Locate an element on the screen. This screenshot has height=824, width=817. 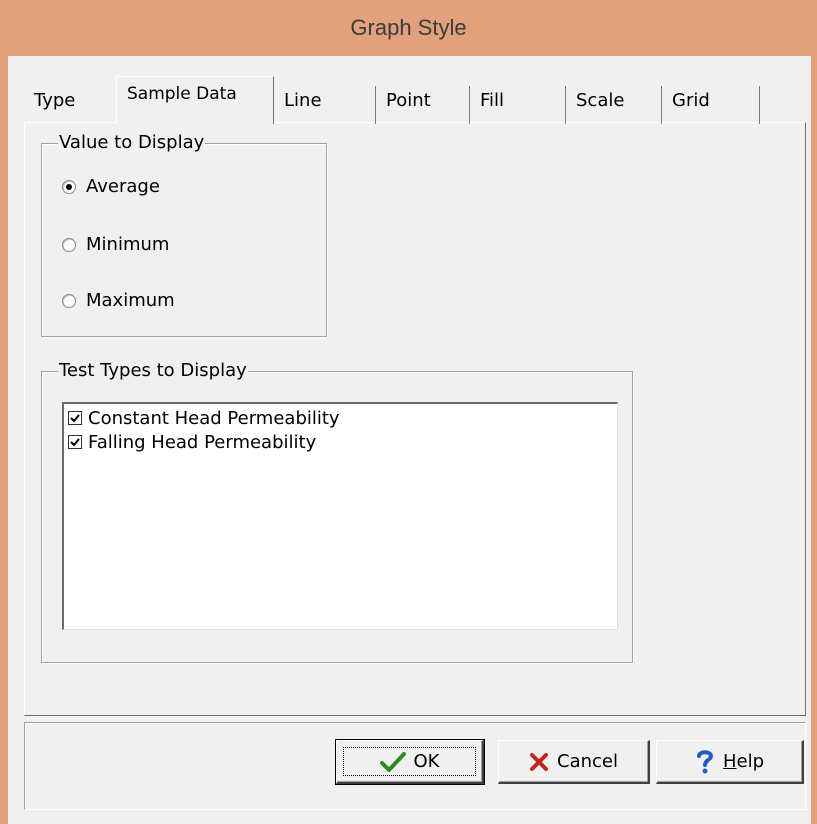
window-title: Graph Style is located at coordinates (408, 27).